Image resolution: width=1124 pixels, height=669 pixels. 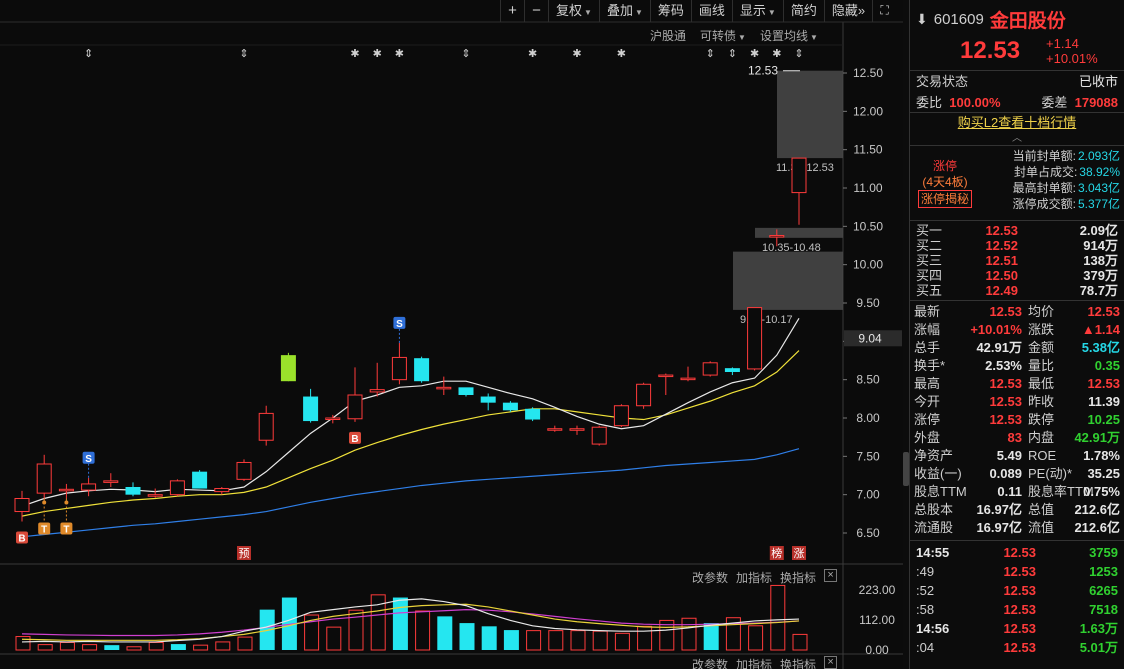 What do you see at coordinates (44, 530) in the screenshot?
I see `t-marker-label: T` at bounding box center [44, 530].